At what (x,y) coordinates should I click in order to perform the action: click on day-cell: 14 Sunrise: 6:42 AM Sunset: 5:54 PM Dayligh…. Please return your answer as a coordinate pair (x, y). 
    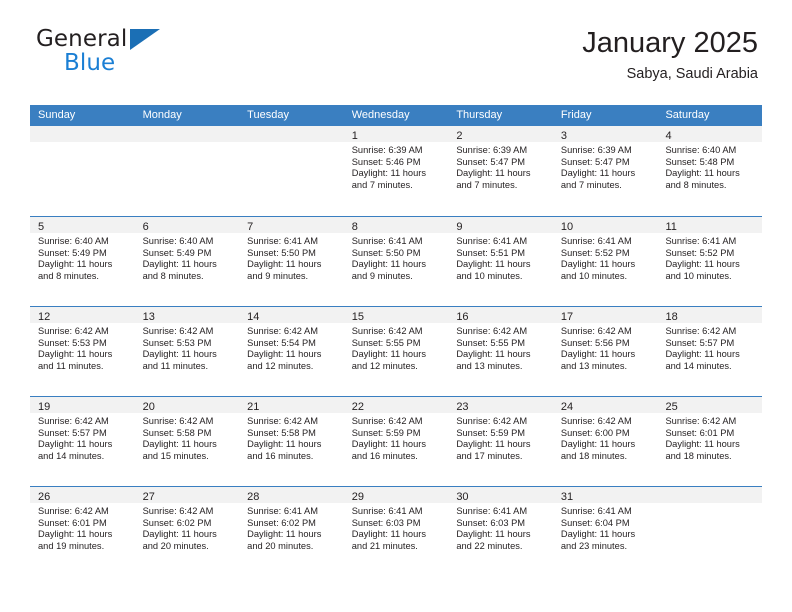
    Looking at the image, I should click on (291, 351).